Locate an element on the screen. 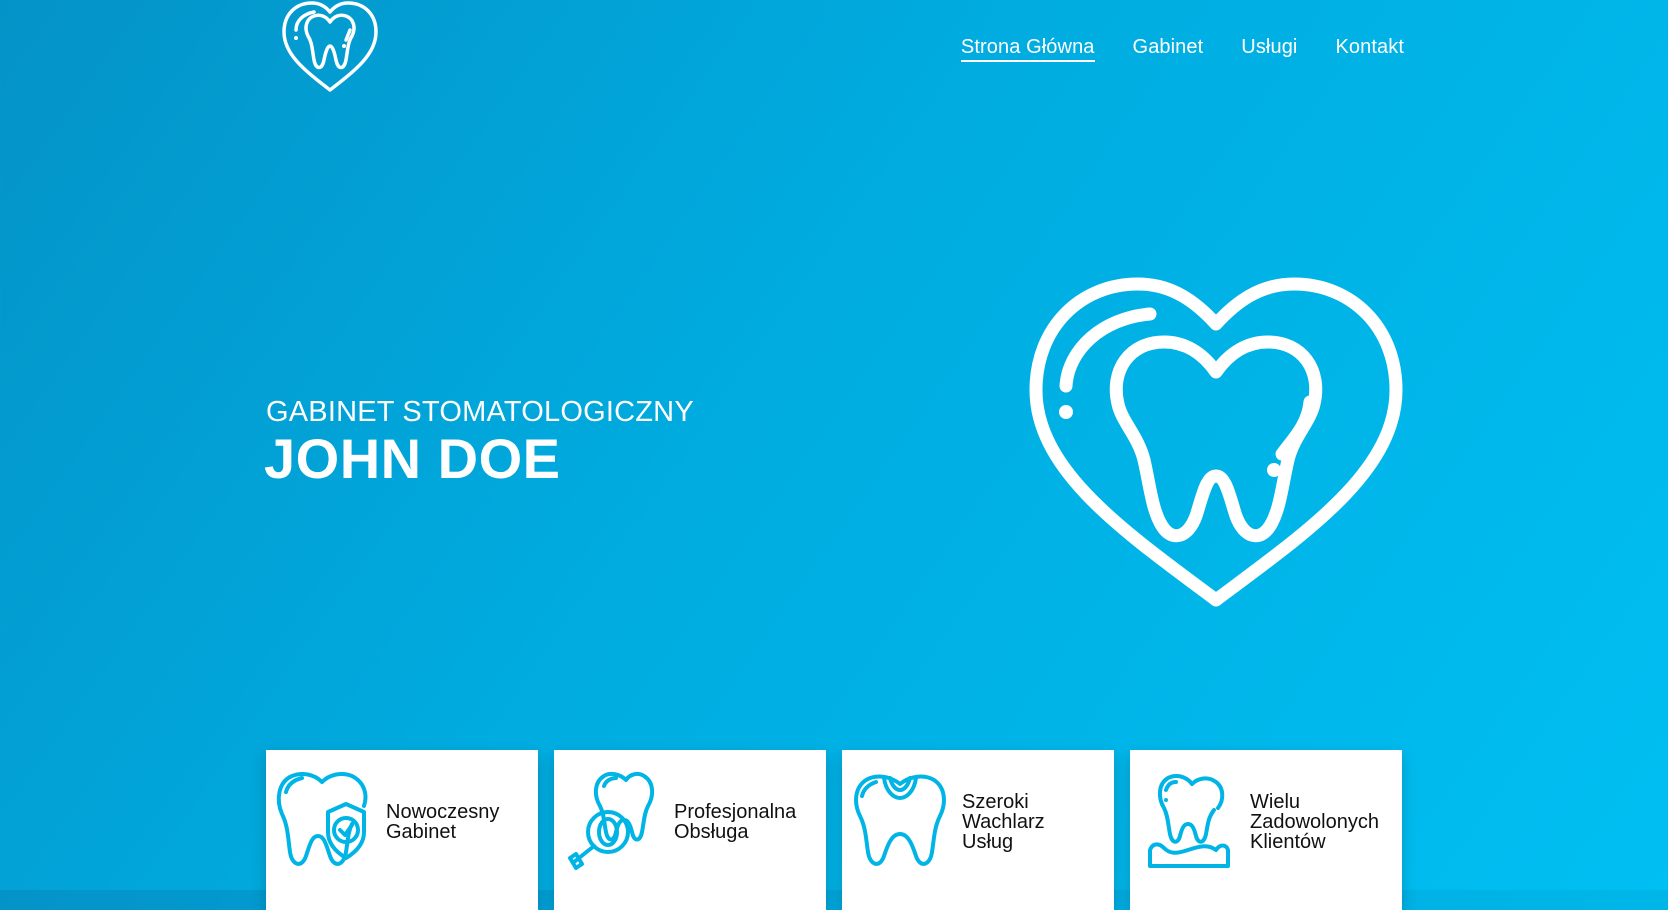 Image resolution: width=1668 pixels, height=910 pixels. hero-title: JOHN DOE is located at coordinates (412, 458).